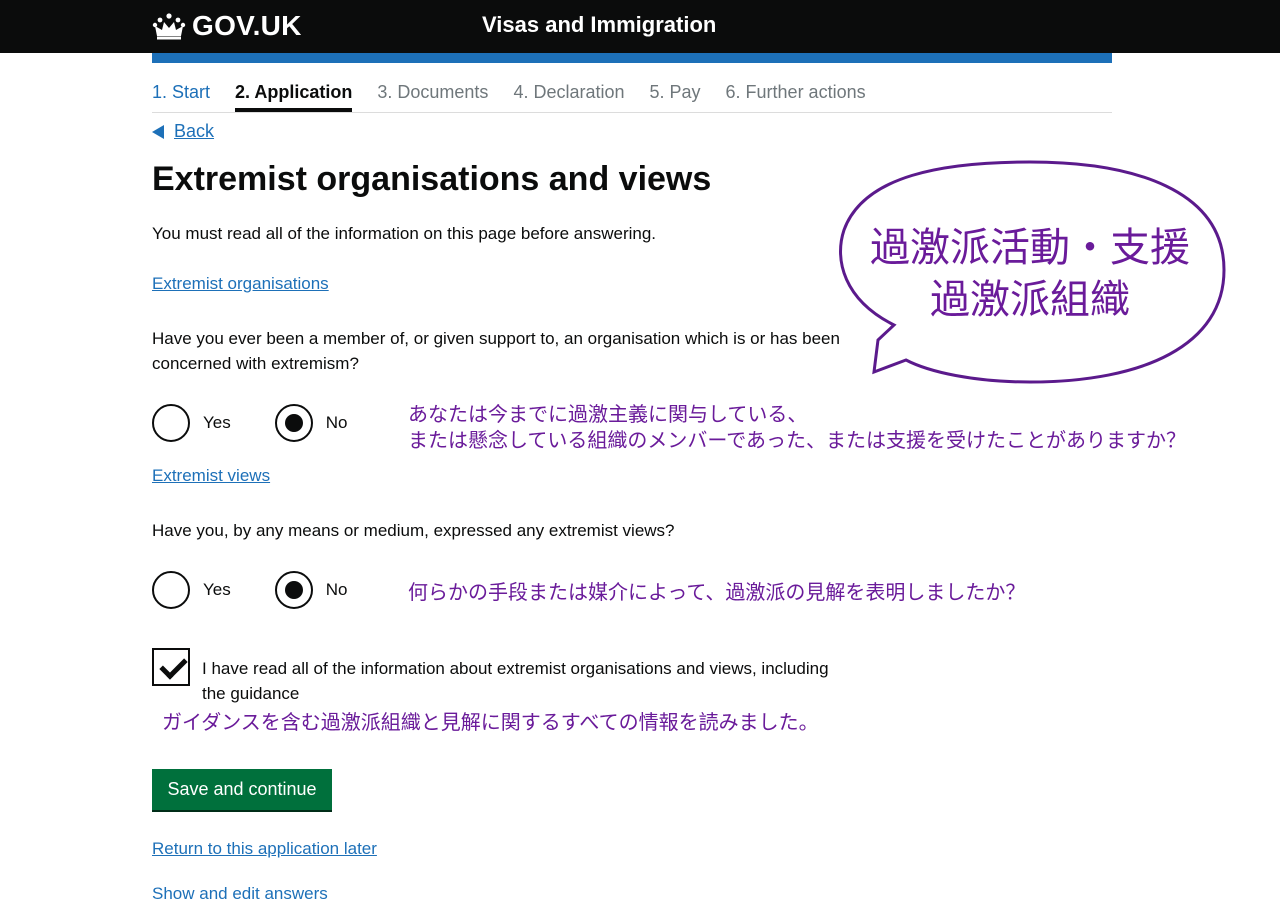 The image size is (1280, 900). I want to click on views-radio-group: Yes No, so click(271, 590).